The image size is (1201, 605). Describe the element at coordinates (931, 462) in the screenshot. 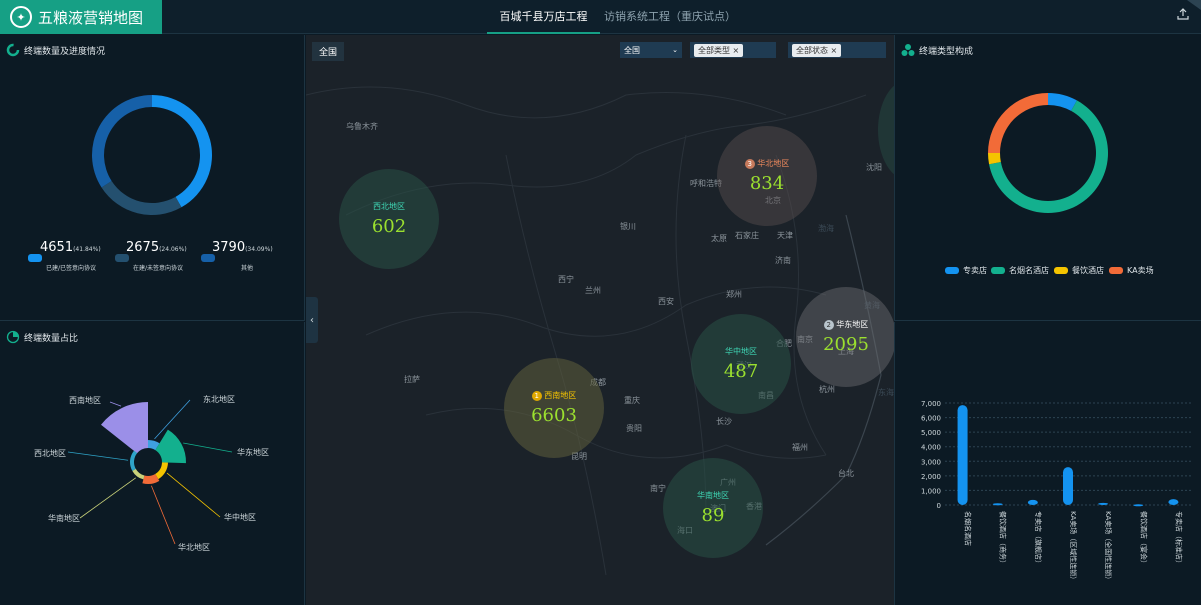

I see `y-tick-label: 3,000` at that location.